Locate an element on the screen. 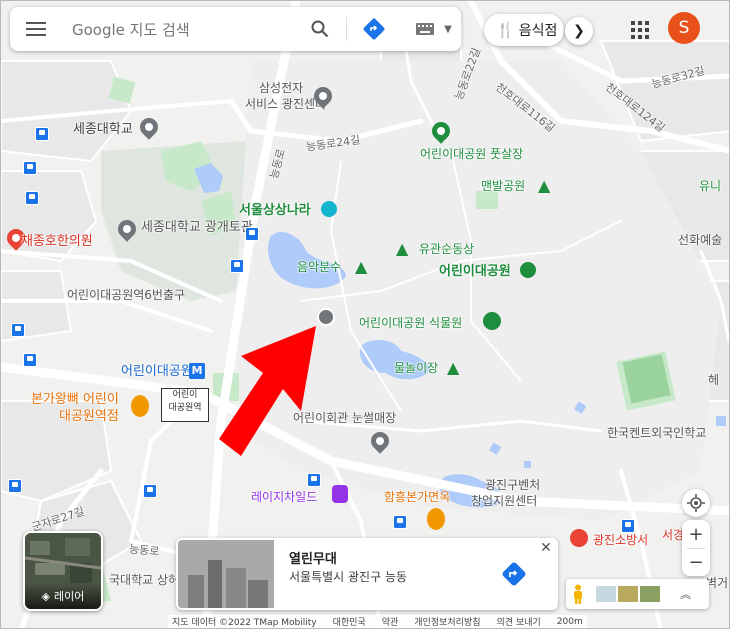 The width and height of the screenshot is (730, 629). my-location-button is located at coordinates (696, 503).